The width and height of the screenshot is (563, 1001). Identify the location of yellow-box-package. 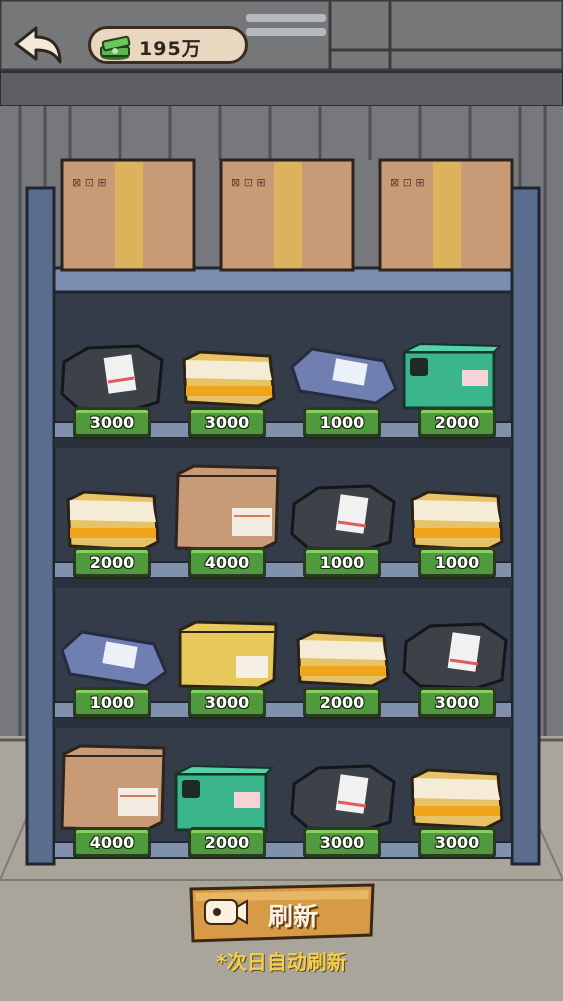
(227, 655).